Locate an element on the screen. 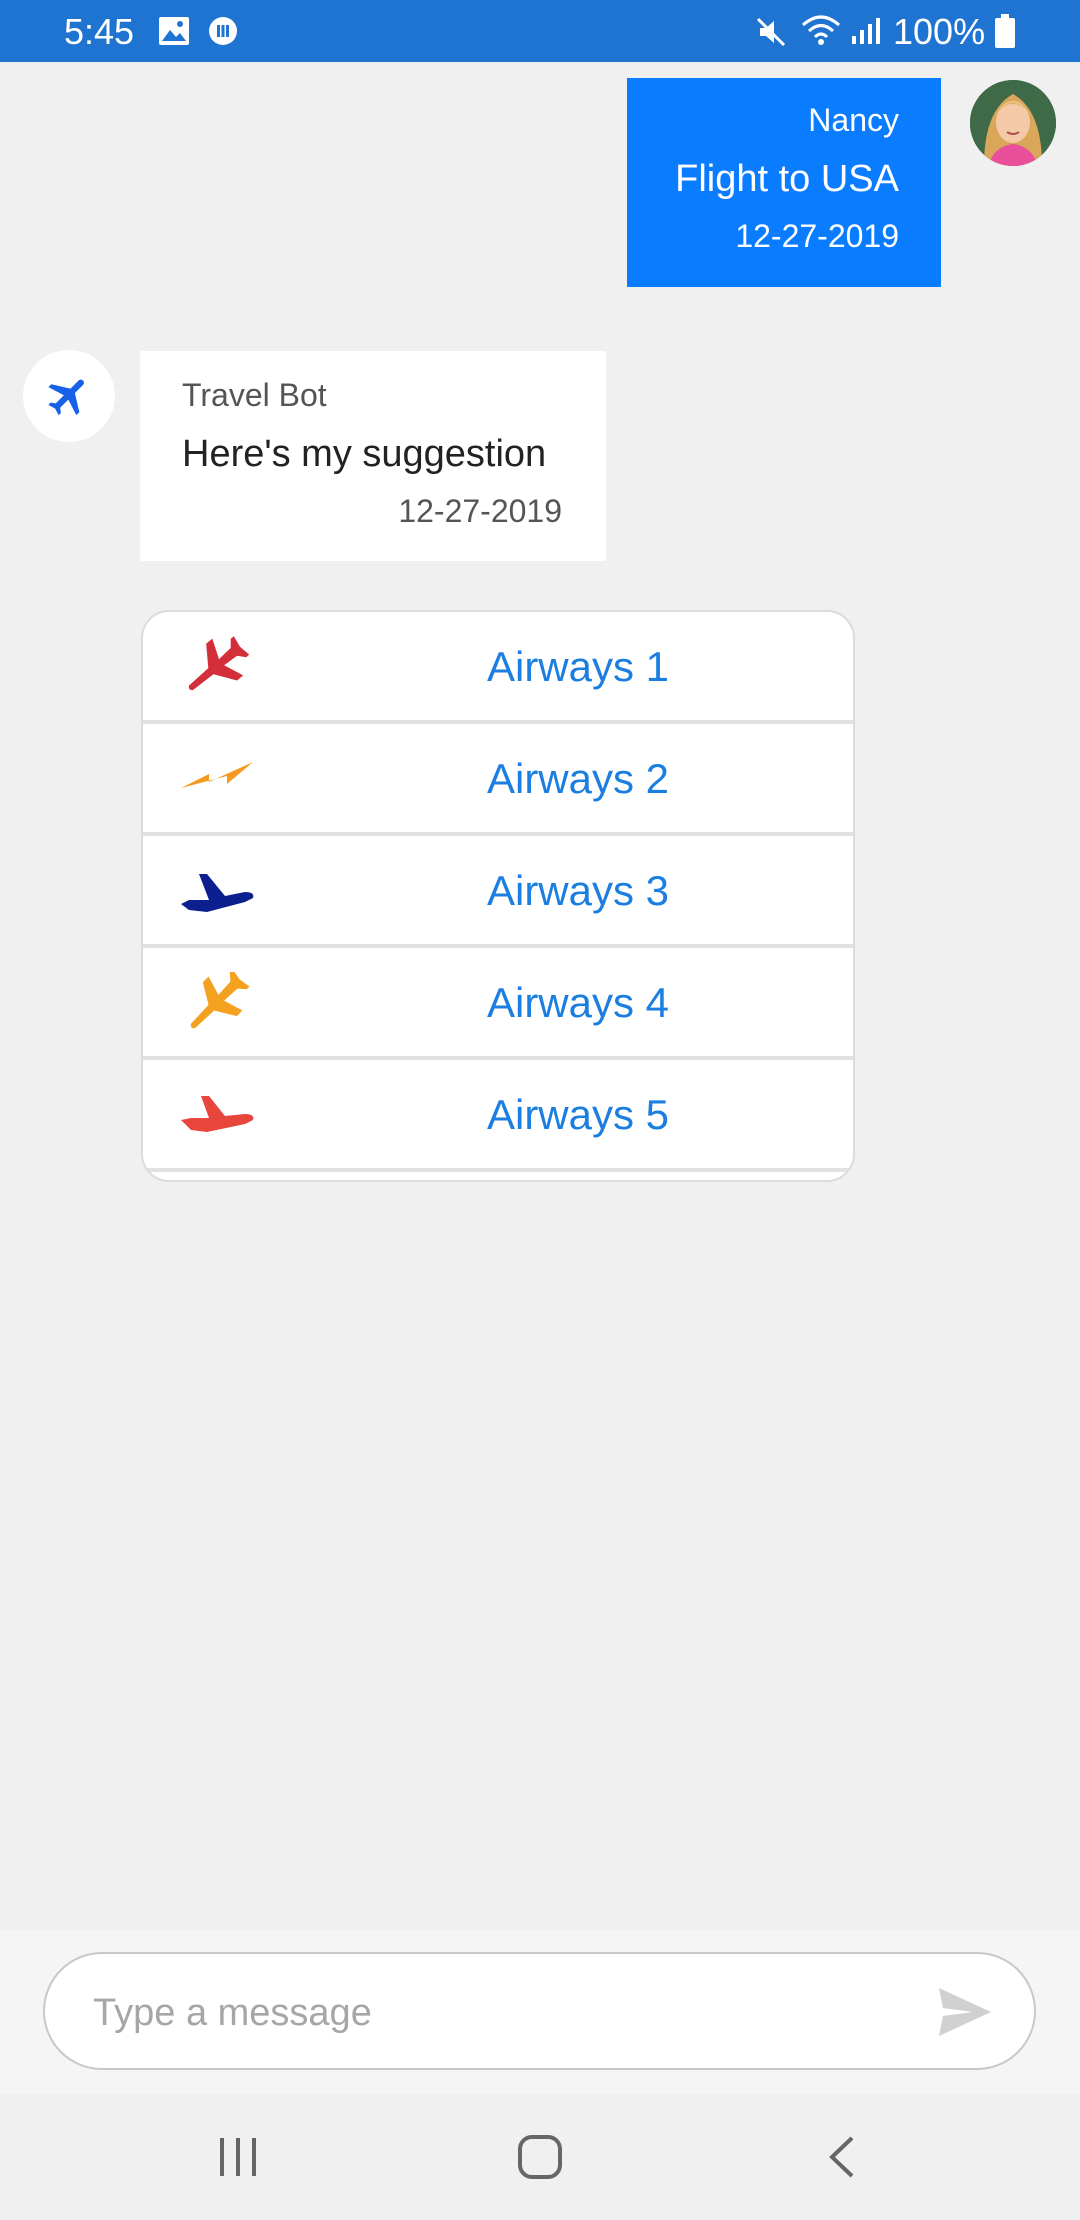 The height and width of the screenshot is (2220, 1080). battery-percentage: 100% is located at coordinates (939, 31).